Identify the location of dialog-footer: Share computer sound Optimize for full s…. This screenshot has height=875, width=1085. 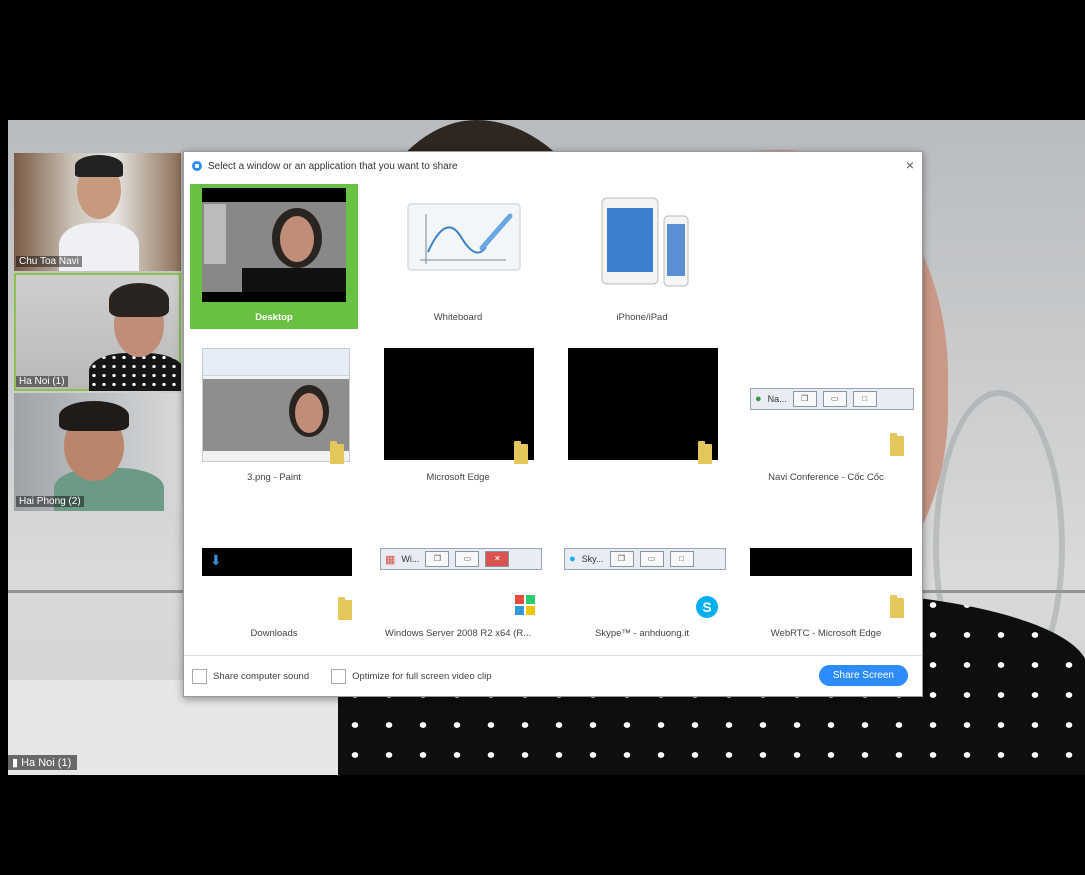
(553, 675).